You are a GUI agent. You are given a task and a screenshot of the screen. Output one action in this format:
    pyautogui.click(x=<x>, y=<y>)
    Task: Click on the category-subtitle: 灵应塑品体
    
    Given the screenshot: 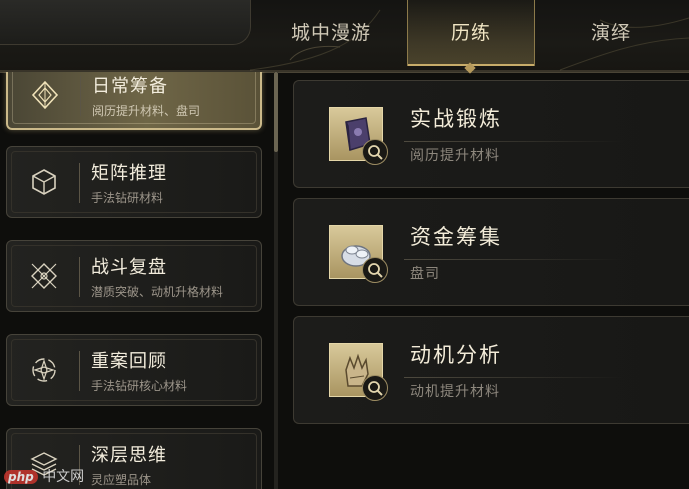 What is the action you would take?
    pyautogui.click(x=121, y=480)
    